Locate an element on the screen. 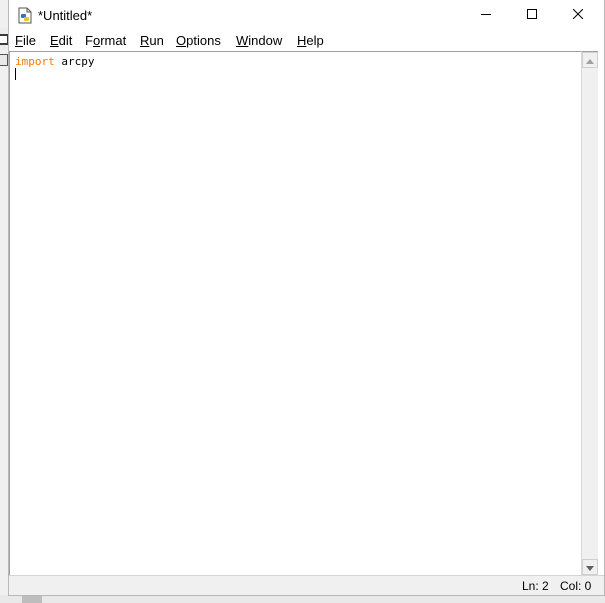 Image resolution: width=605 pixels, height=603 pixels. scroll-down-arrow-icon is located at coordinates (590, 567).